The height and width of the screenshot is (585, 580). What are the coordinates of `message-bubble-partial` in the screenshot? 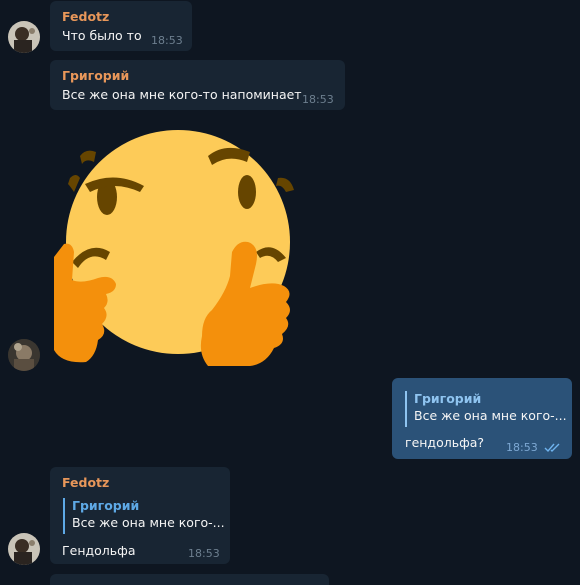 It's located at (189, 579).